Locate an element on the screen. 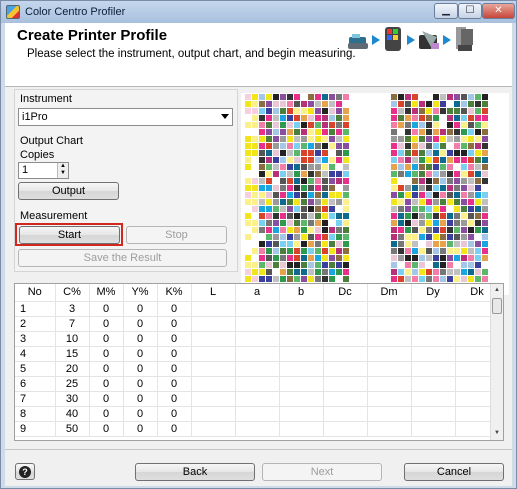  column-header: Dc is located at coordinates (345, 293).